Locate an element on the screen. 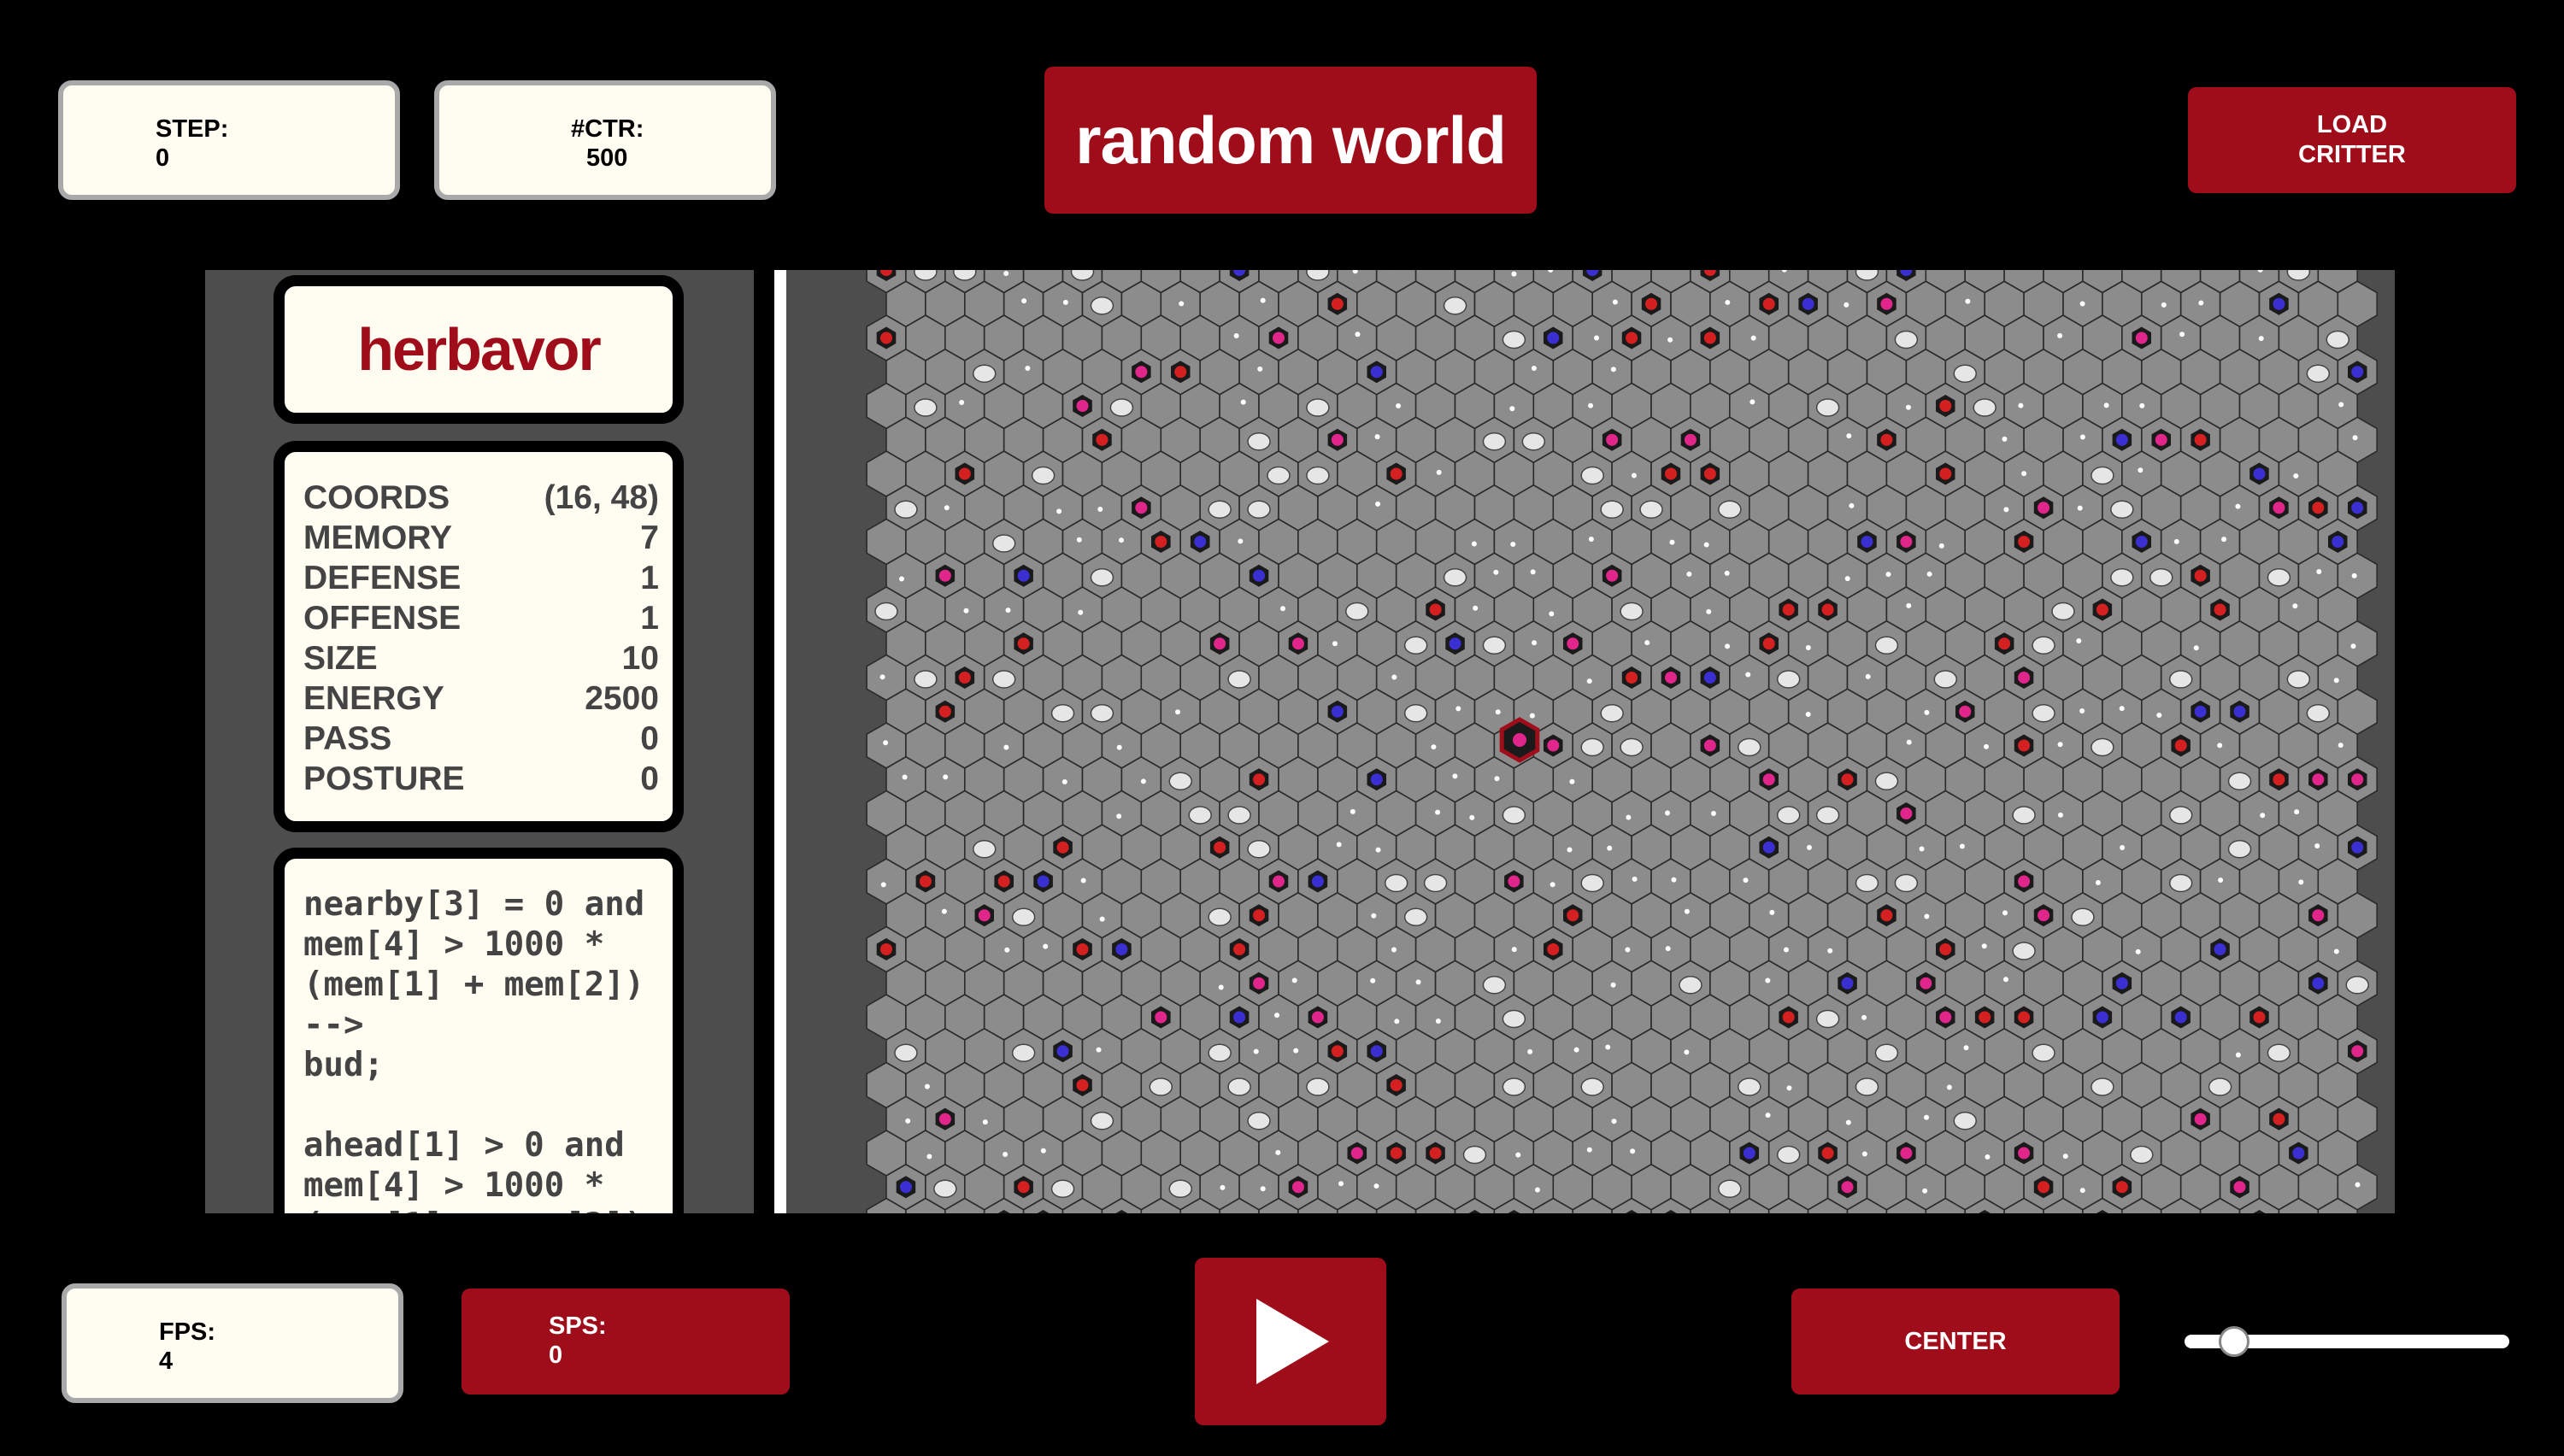  fps-value: 4 is located at coordinates (166, 1361).